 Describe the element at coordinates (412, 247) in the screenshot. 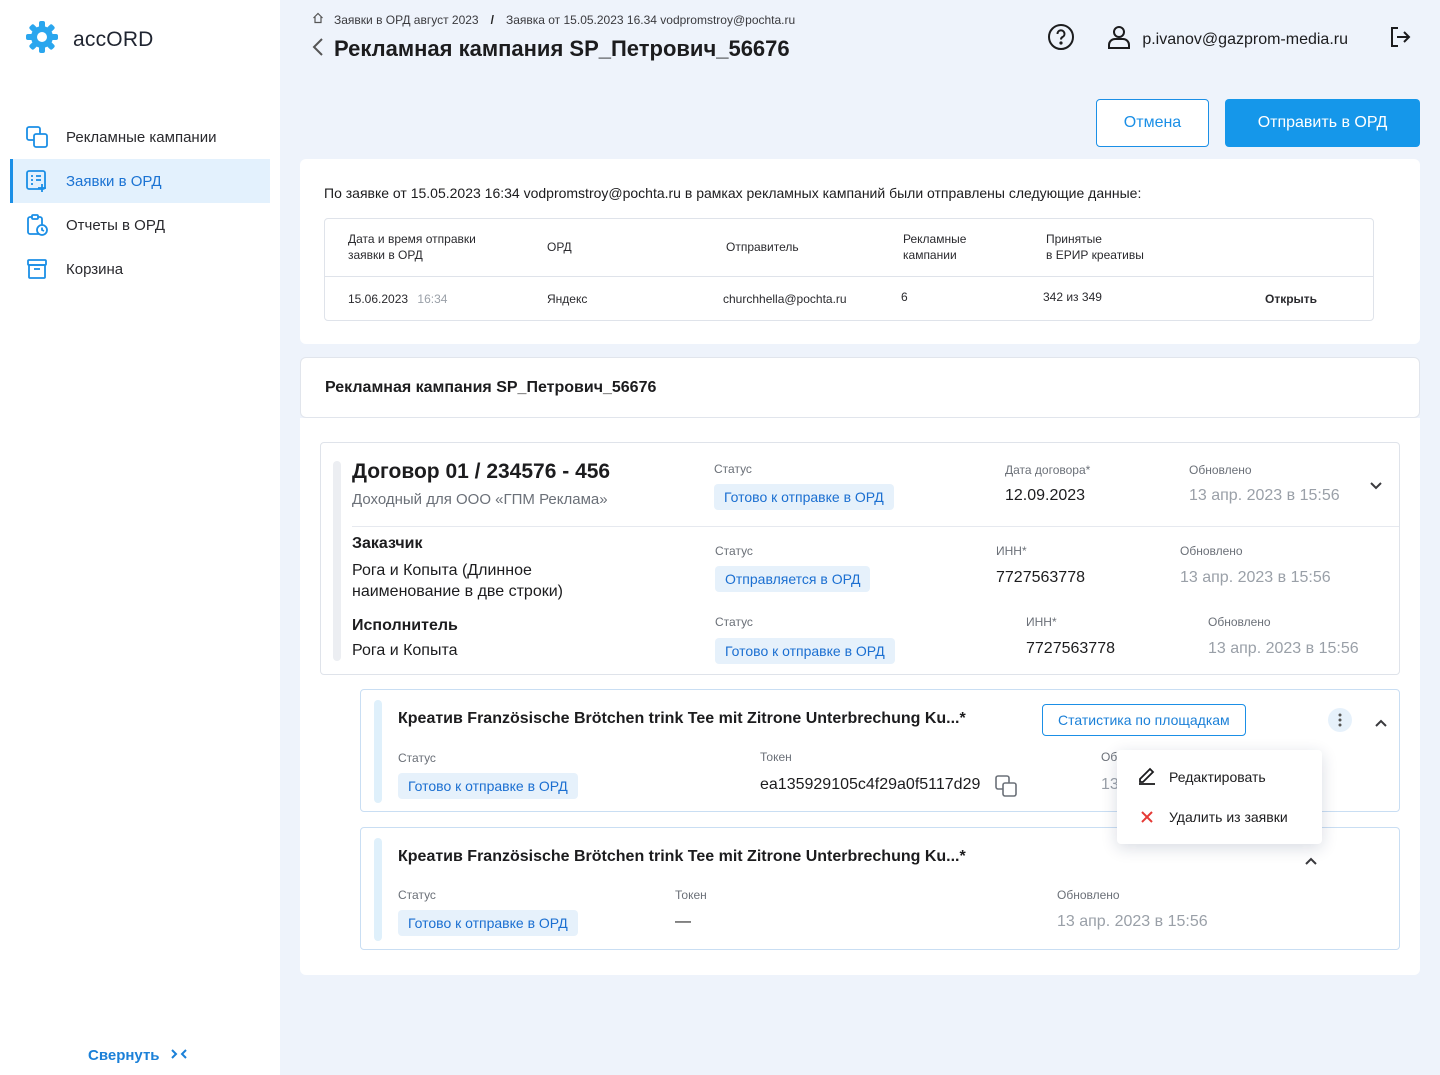

I see `column-header-date: Дата и время отправки заявки в ОРД` at that location.